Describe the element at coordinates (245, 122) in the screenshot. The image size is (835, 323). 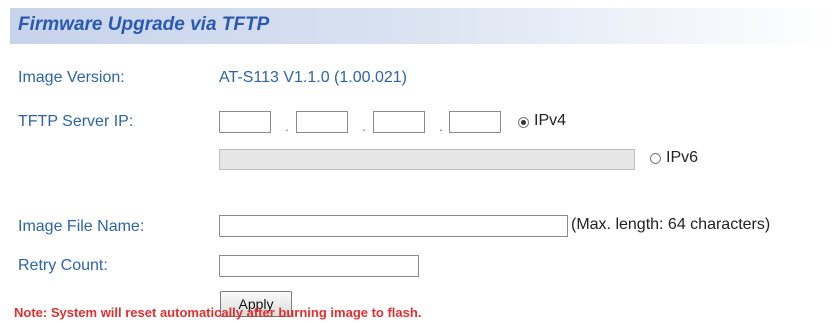
I see `ip-octet-1-input` at that location.